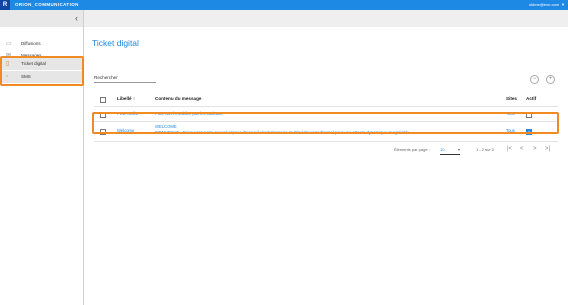  Describe the element at coordinates (31, 43) in the screenshot. I see `sidebar-item-label: Diffusions` at that location.